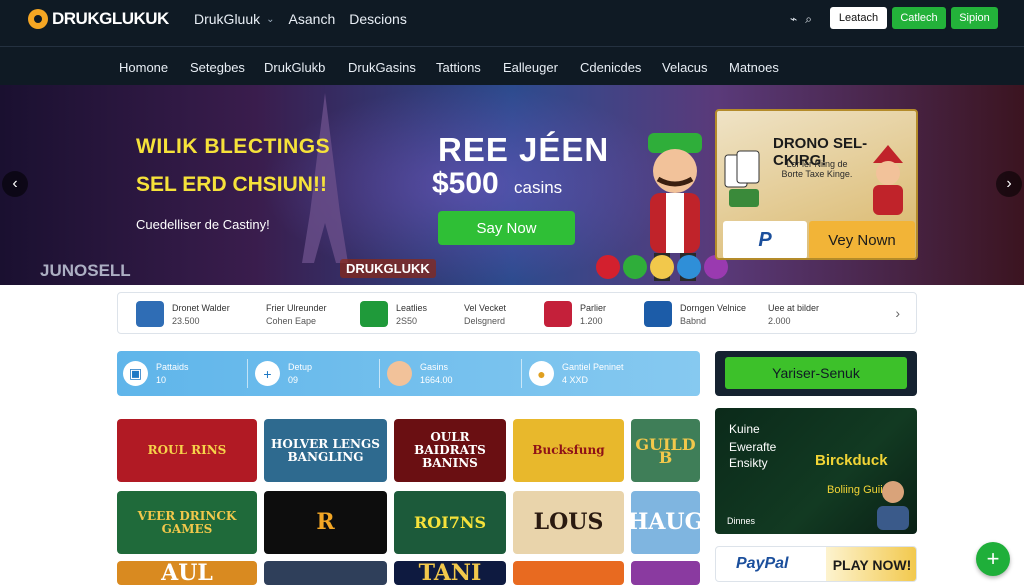 This screenshot has width=1024, height=585. What do you see at coordinates (172, 373) in the screenshot?
I see `info-text: Pattaids 10` at bounding box center [172, 373].